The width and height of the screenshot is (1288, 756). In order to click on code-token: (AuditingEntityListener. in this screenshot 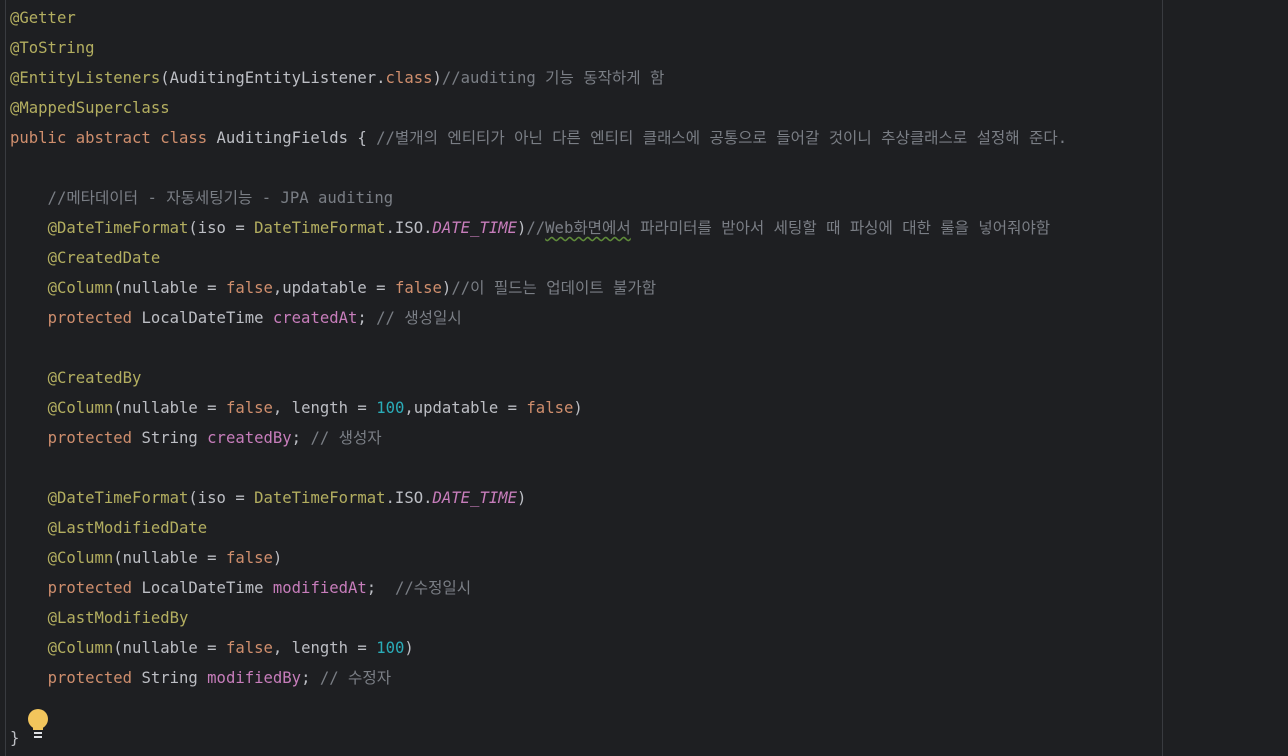, I will do `click(273, 78)`.